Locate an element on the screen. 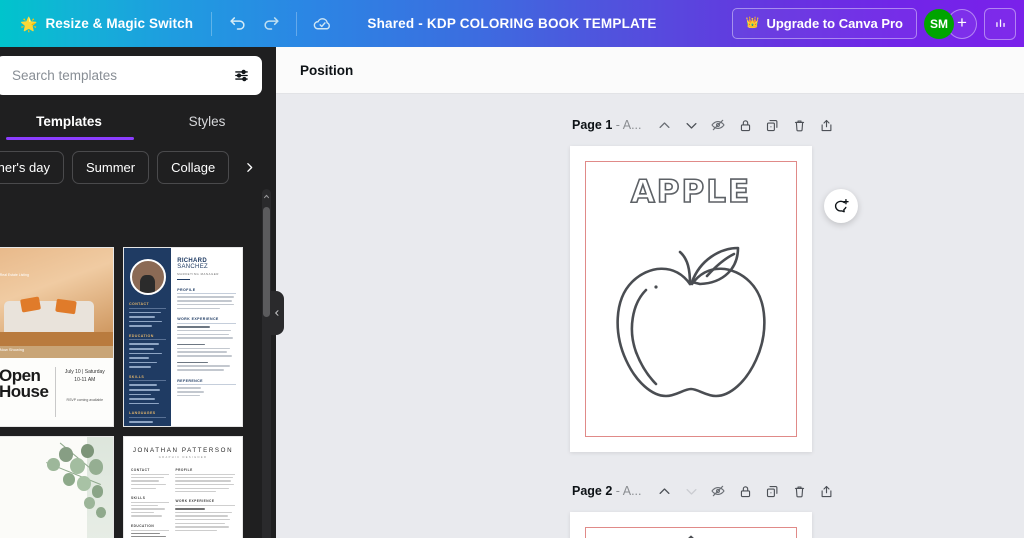 The height and width of the screenshot is (538, 1024). redo-button is located at coordinates (271, 24).